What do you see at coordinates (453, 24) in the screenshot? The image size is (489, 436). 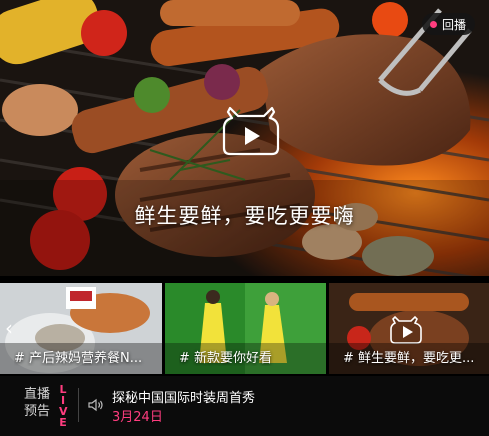 I see `replay-label: 回播` at bounding box center [453, 24].